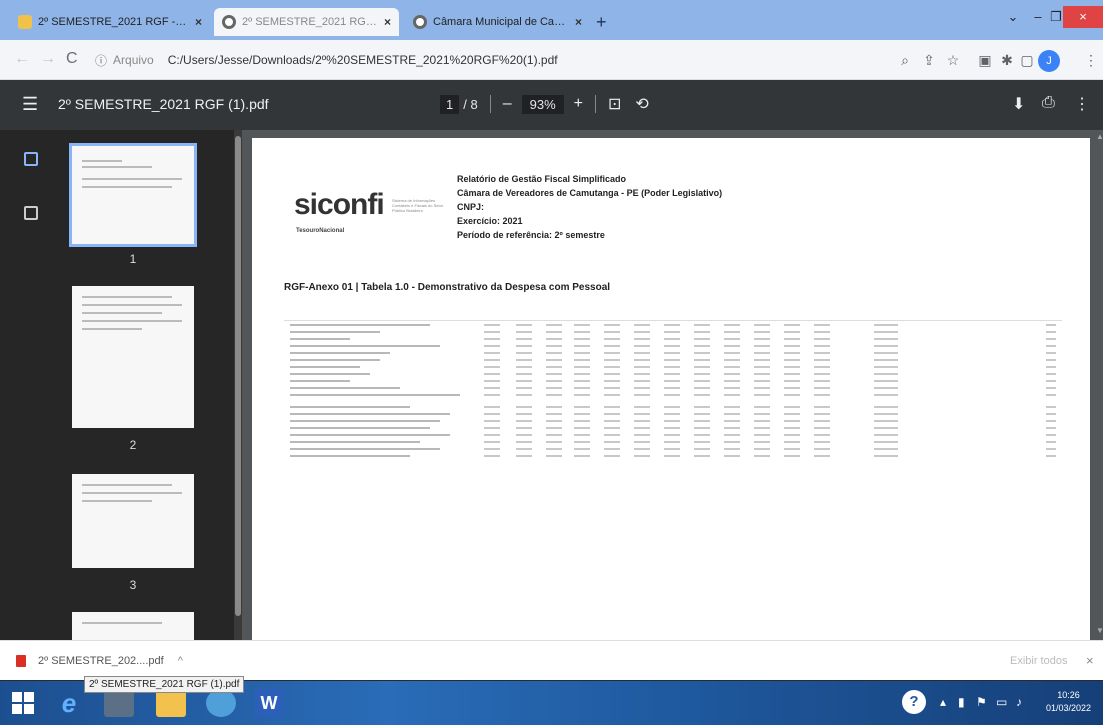 This screenshot has width=1103, height=725. What do you see at coordinates (1019, 702) in the screenshot?
I see `volume-icon: ♪` at bounding box center [1019, 702].